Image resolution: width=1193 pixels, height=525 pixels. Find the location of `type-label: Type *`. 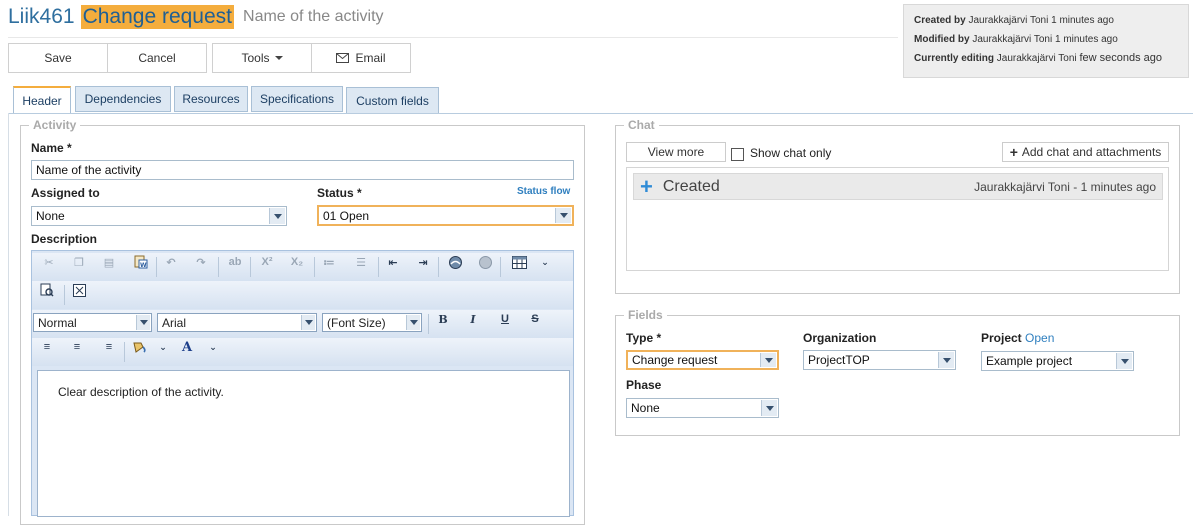

type-label: Type * is located at coordinates (644, 338).